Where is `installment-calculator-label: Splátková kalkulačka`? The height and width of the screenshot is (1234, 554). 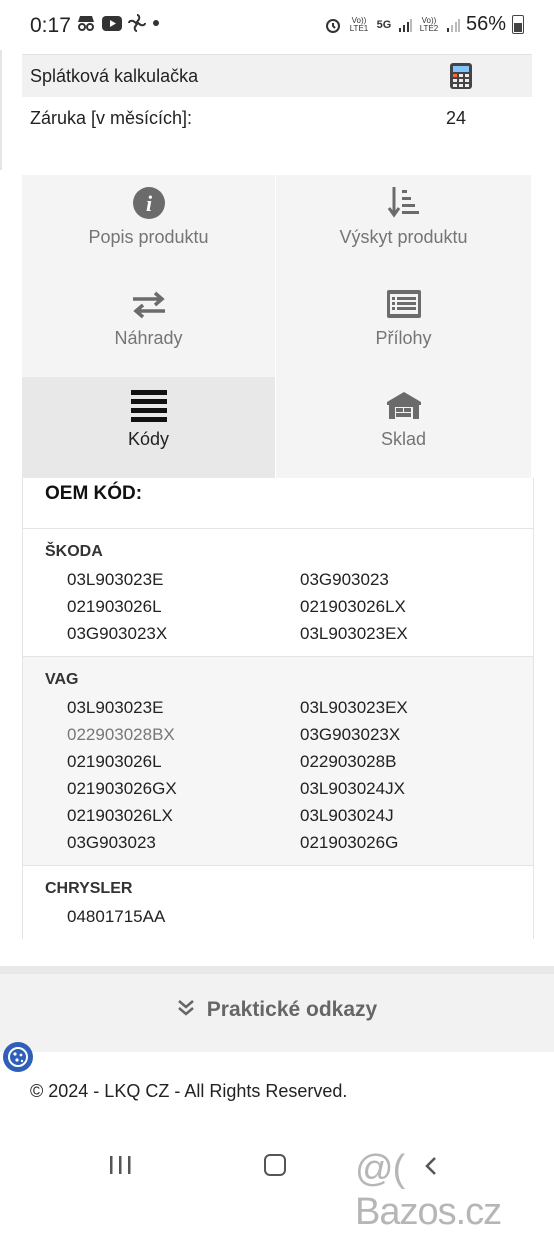 installment-calculator-label: Splátková kalkulačka is located at coordinates (114, 76).